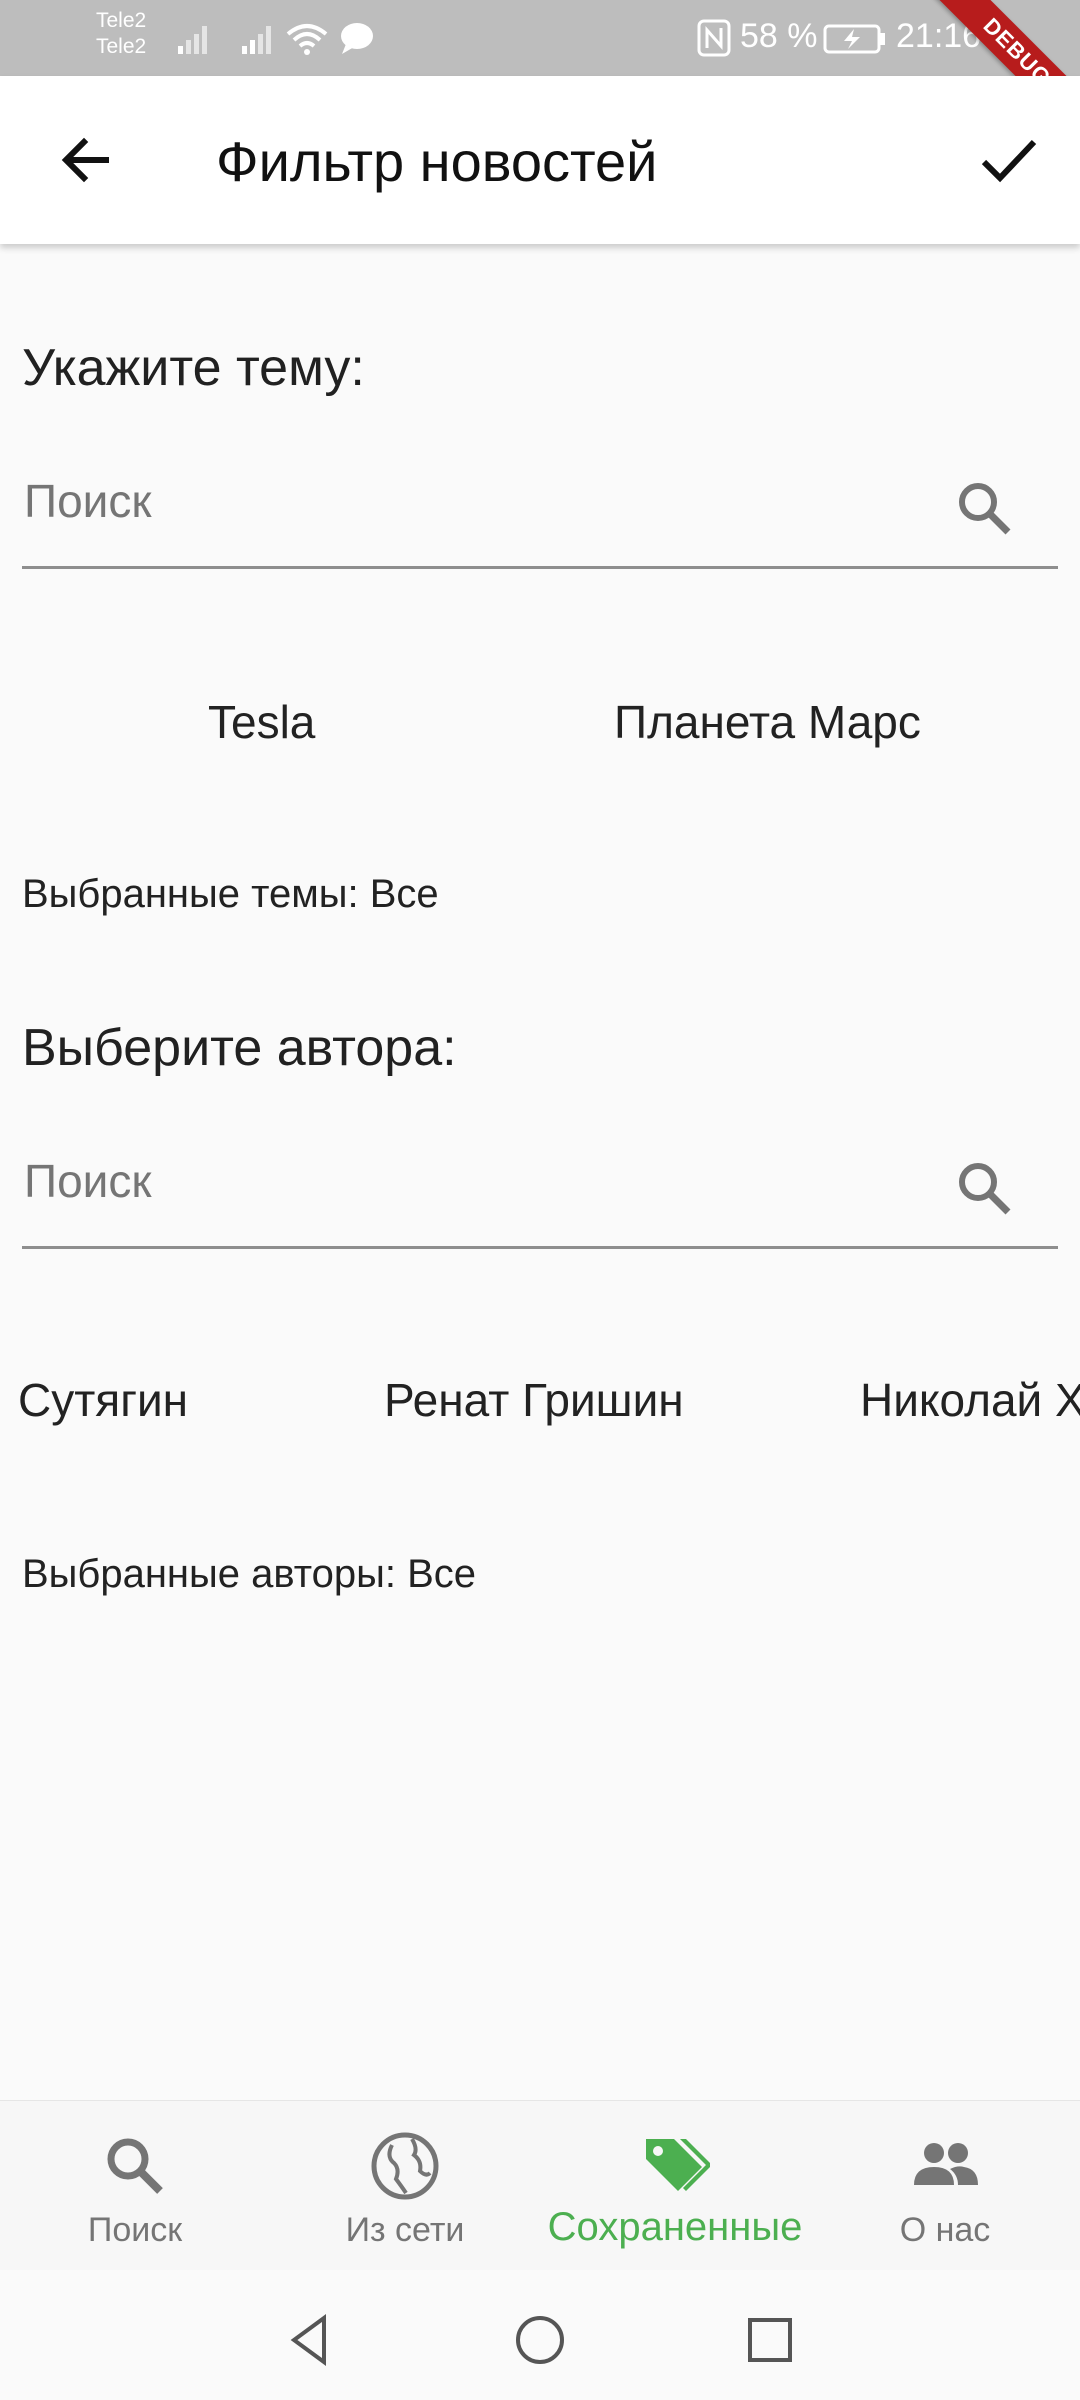  What do you see at coordinates (261, 722) in the screenshot?
I see `topic-chip-tesla: Tesla` at bounding box center [261, 722].